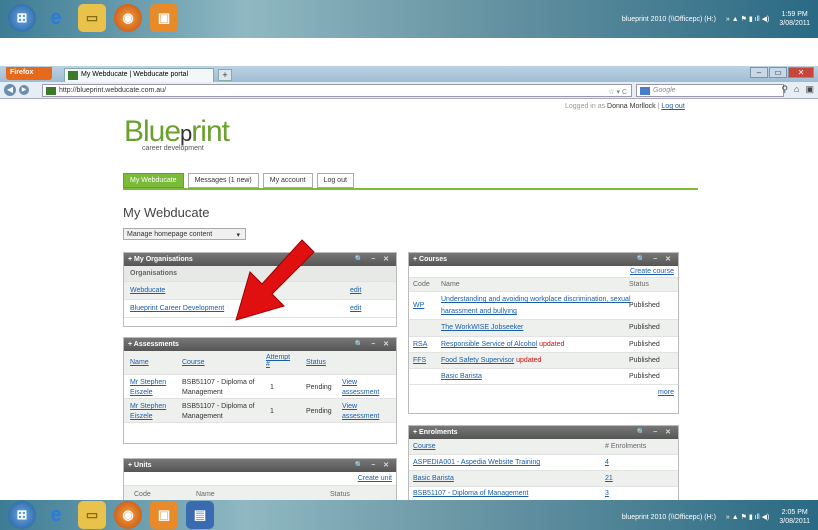 The height and width of the screenshot is (530, 818). What do you see at coordinates (375, 478) in the screenshot?
I see `create-unit-link: Create unit` at bounding box center [375, 478].